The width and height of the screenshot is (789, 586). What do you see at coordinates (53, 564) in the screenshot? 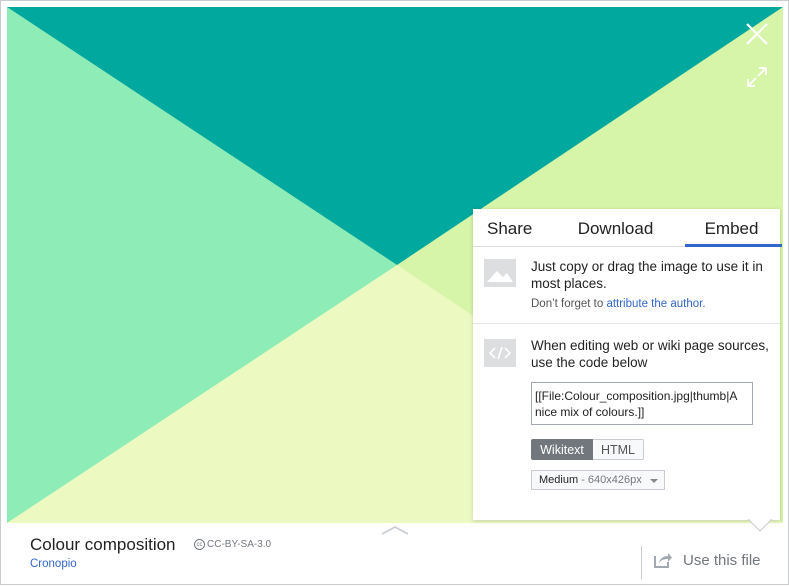
I see `author-link: Cronopio` at bounding box center [53, 564].